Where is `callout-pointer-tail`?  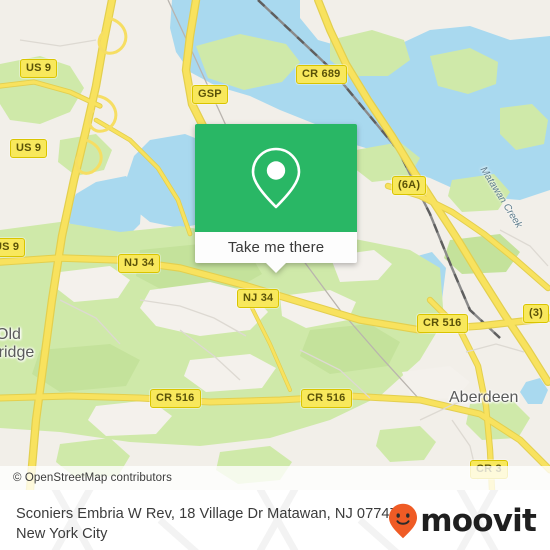 callout-pointer-tail is located at coordinates (276, 267).